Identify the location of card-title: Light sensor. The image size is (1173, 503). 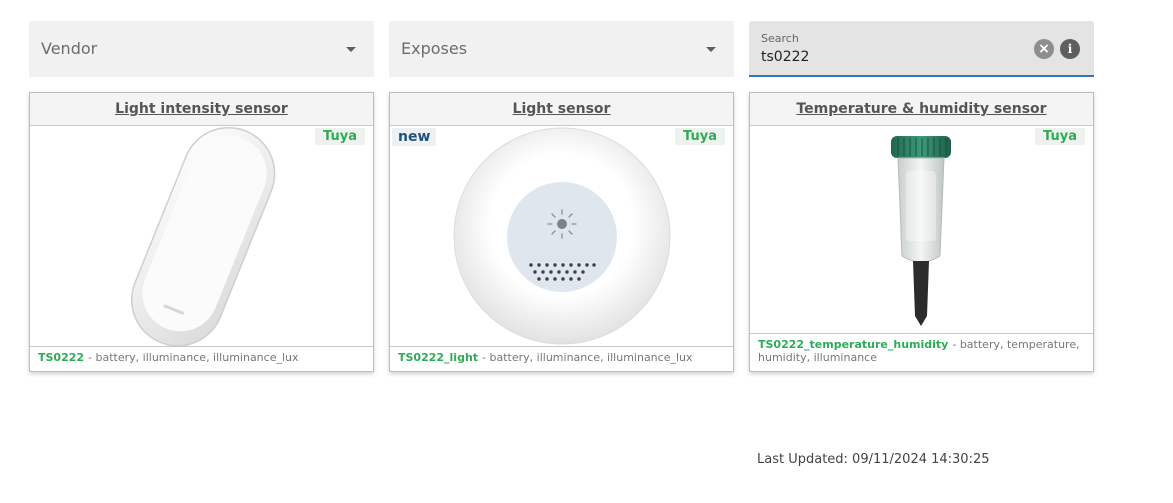
(561, 109).